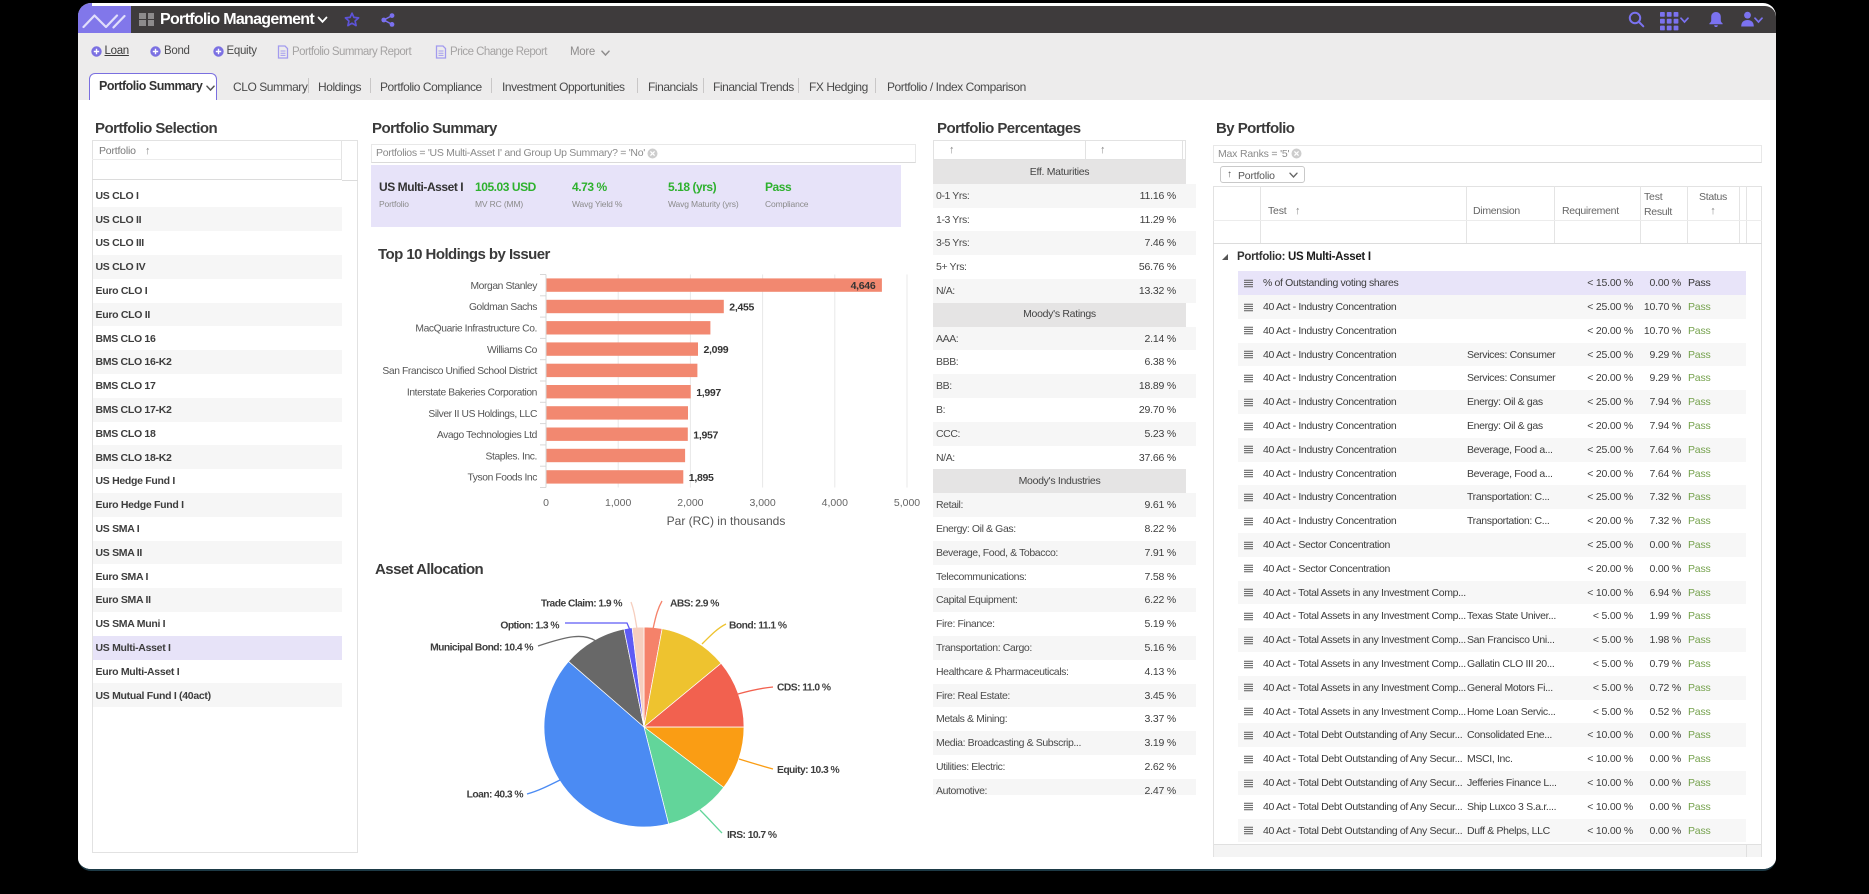 This screenshot has height=894, width=1869. Describe the element at coordinates (459, 371) in the screenshot. I see `svg-text:San Francisco Unified School D: San Francisco Unified School District` at that location.